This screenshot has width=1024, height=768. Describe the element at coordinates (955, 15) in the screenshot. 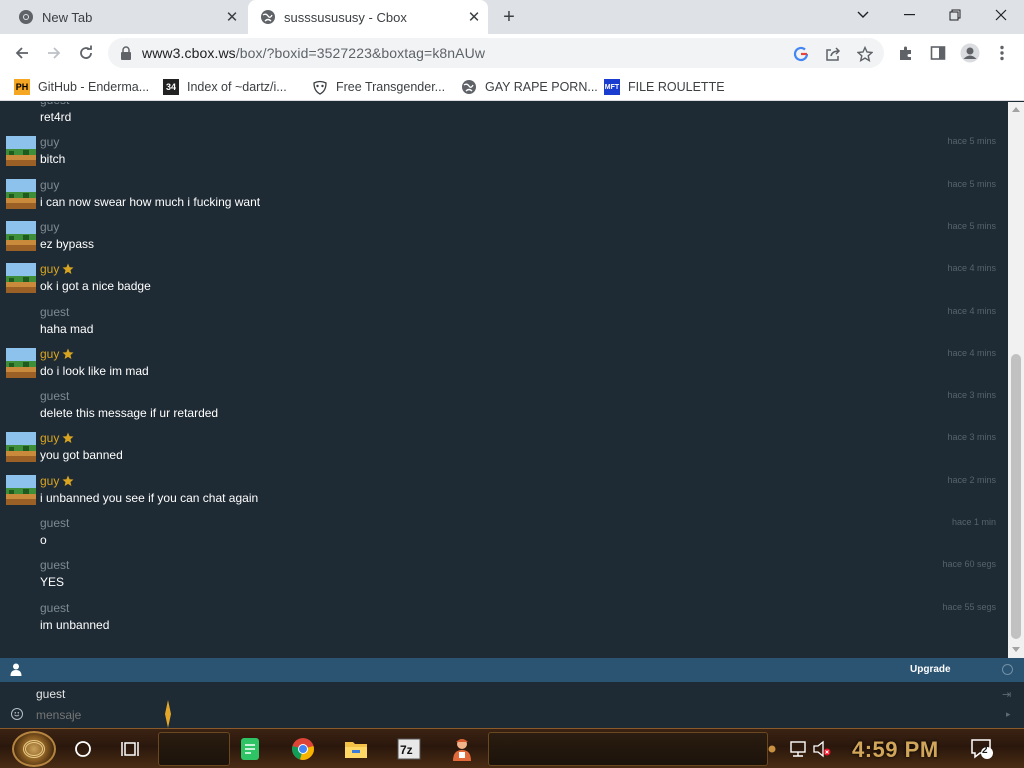

I see `restore-button` at that location.